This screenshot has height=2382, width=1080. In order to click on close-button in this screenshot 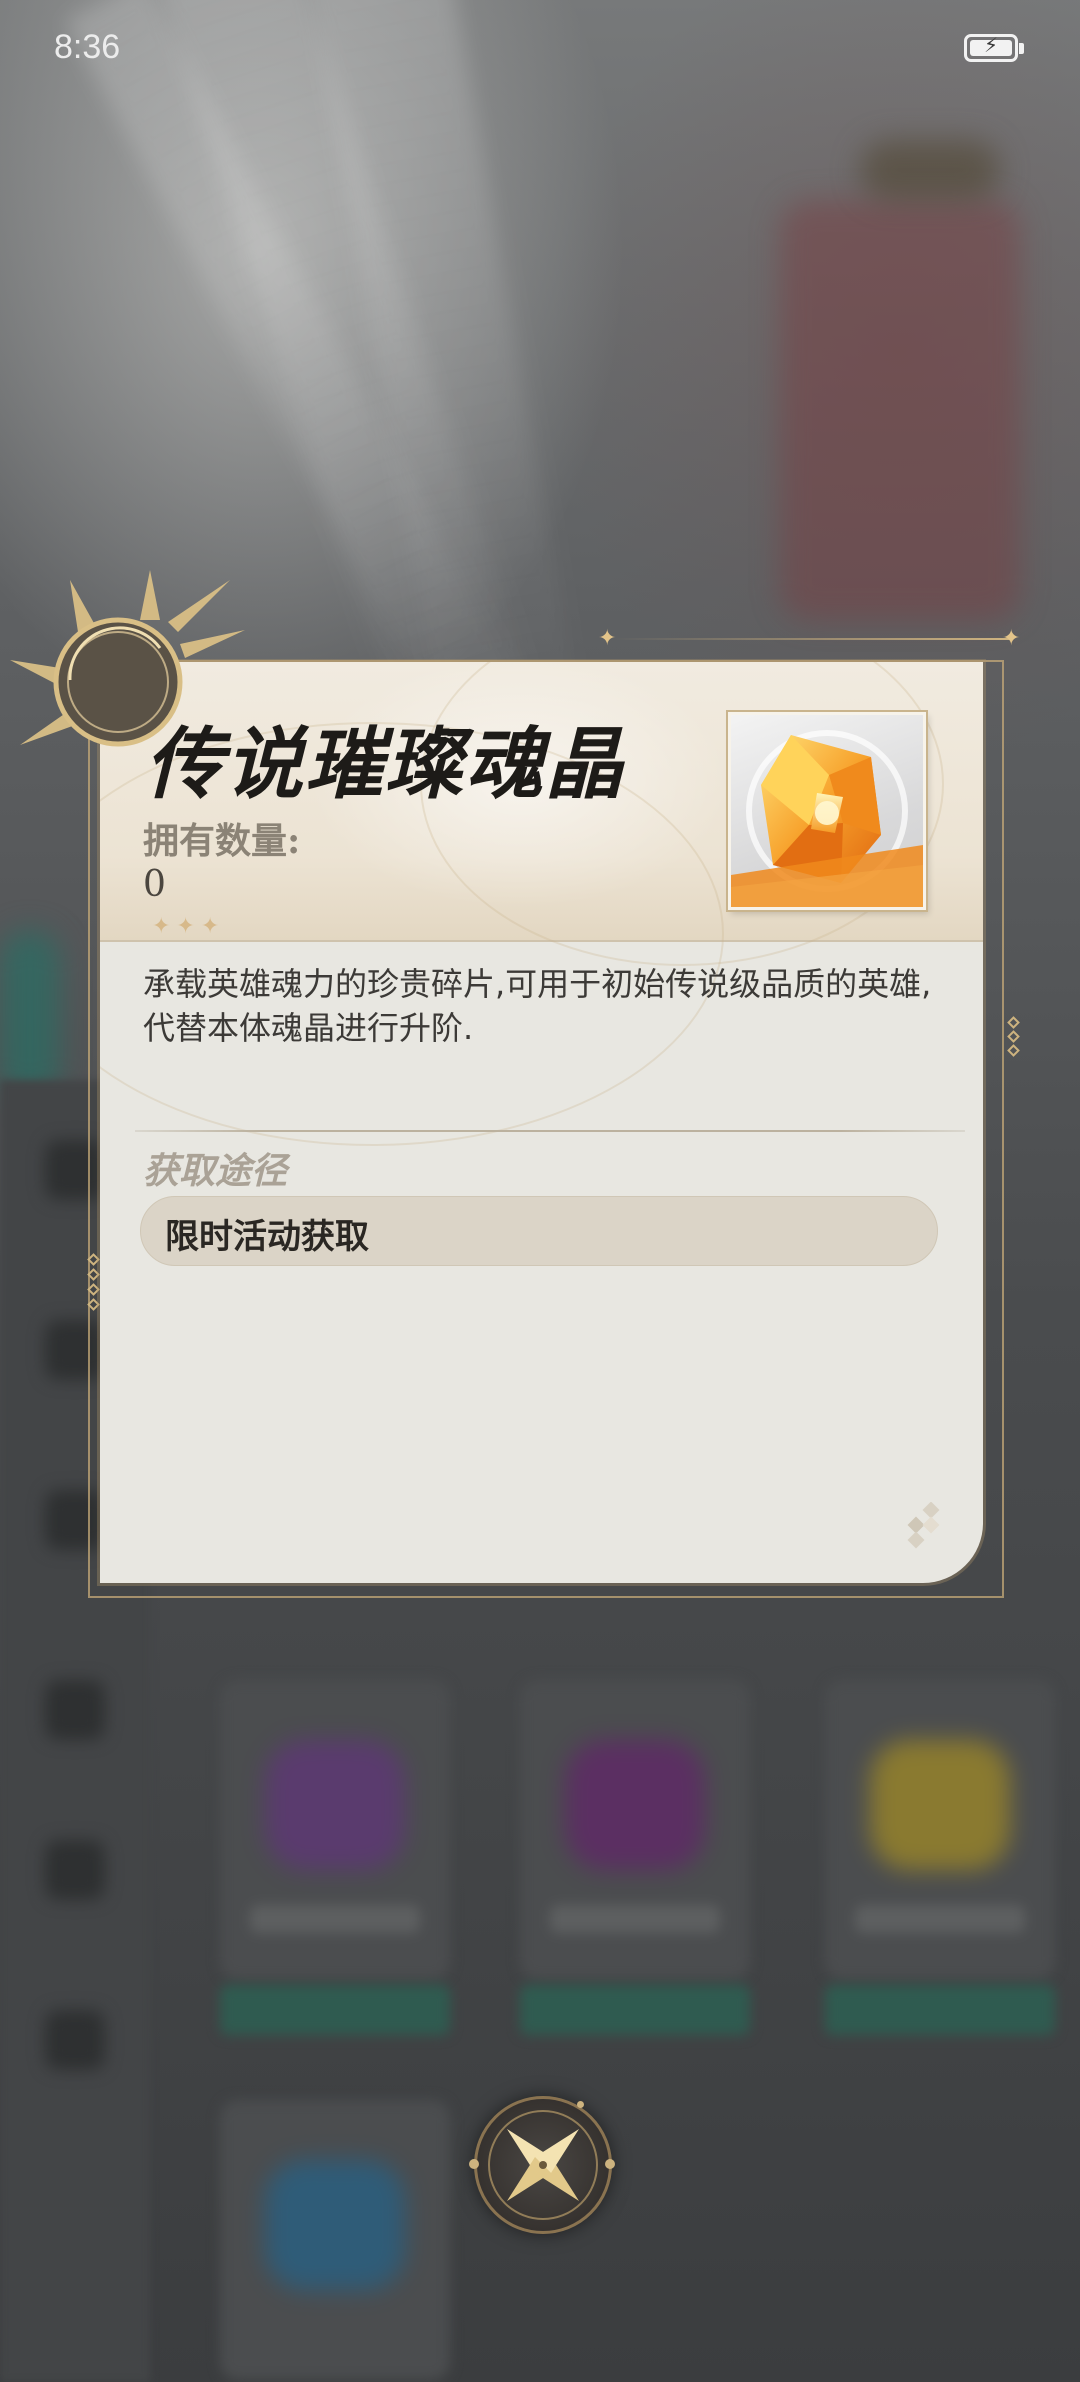, I will do `click(542, 2165)`.